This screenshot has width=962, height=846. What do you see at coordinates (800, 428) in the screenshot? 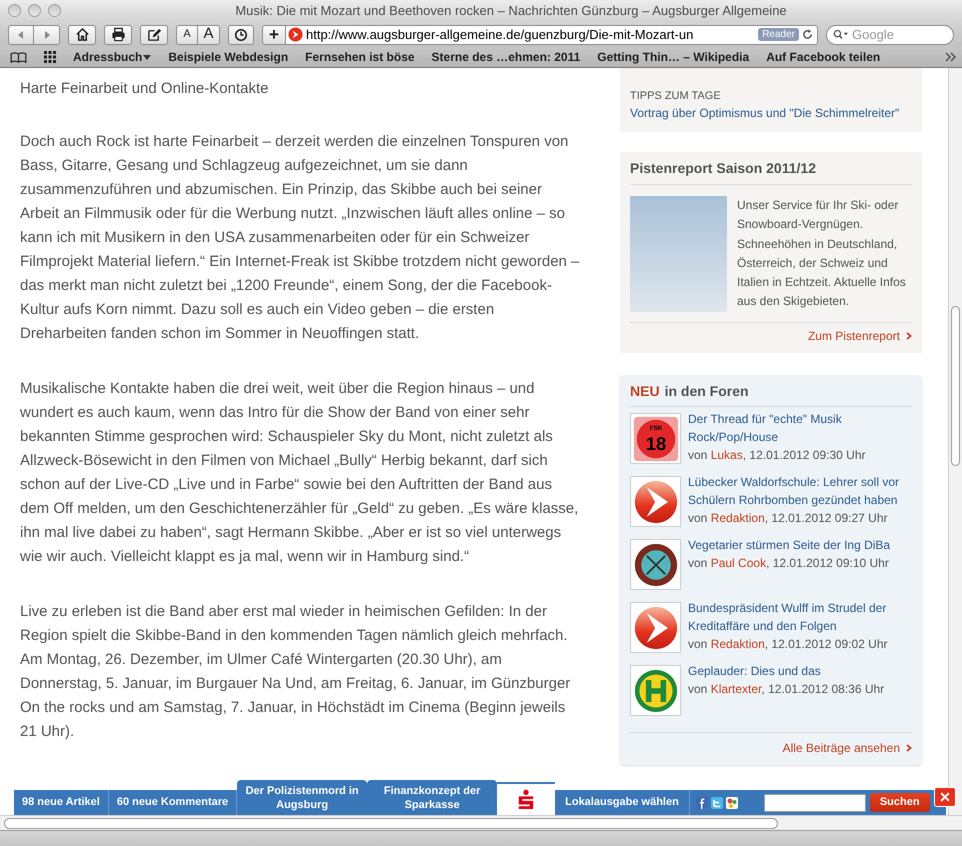
I see `post-title-link: Der Thread für "echte" Musik Rock/Pop/House` at bounding box center [800, 428].